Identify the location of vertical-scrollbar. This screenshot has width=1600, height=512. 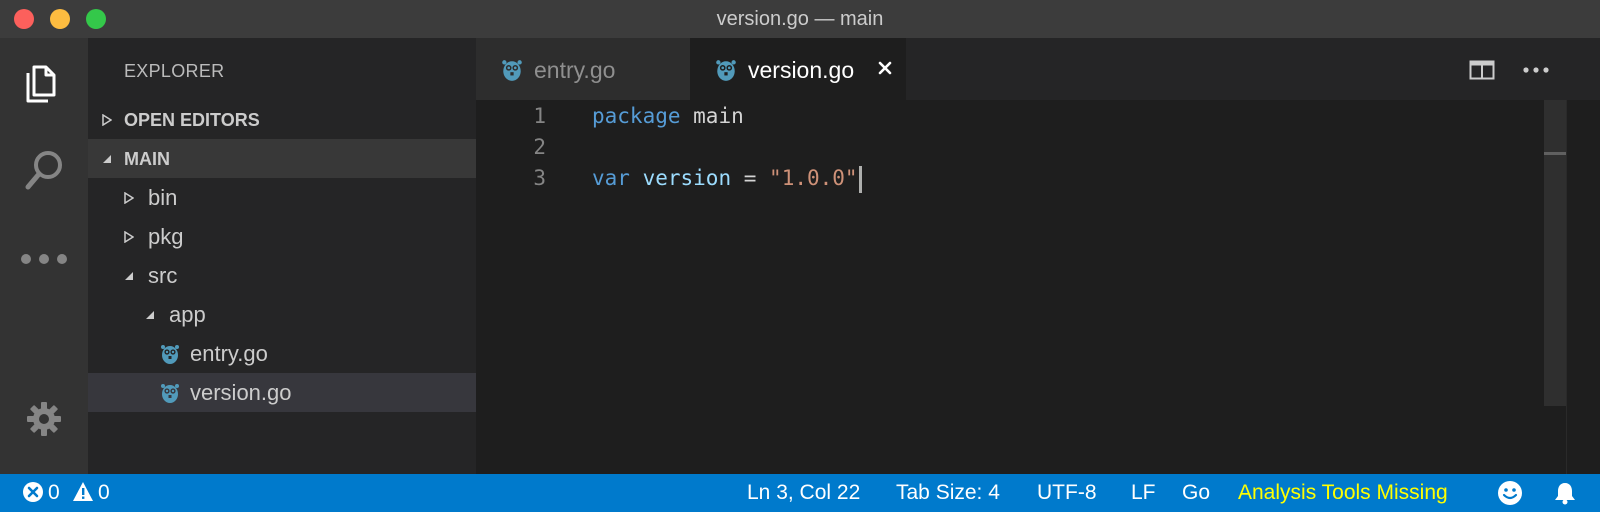
(1583, 287).